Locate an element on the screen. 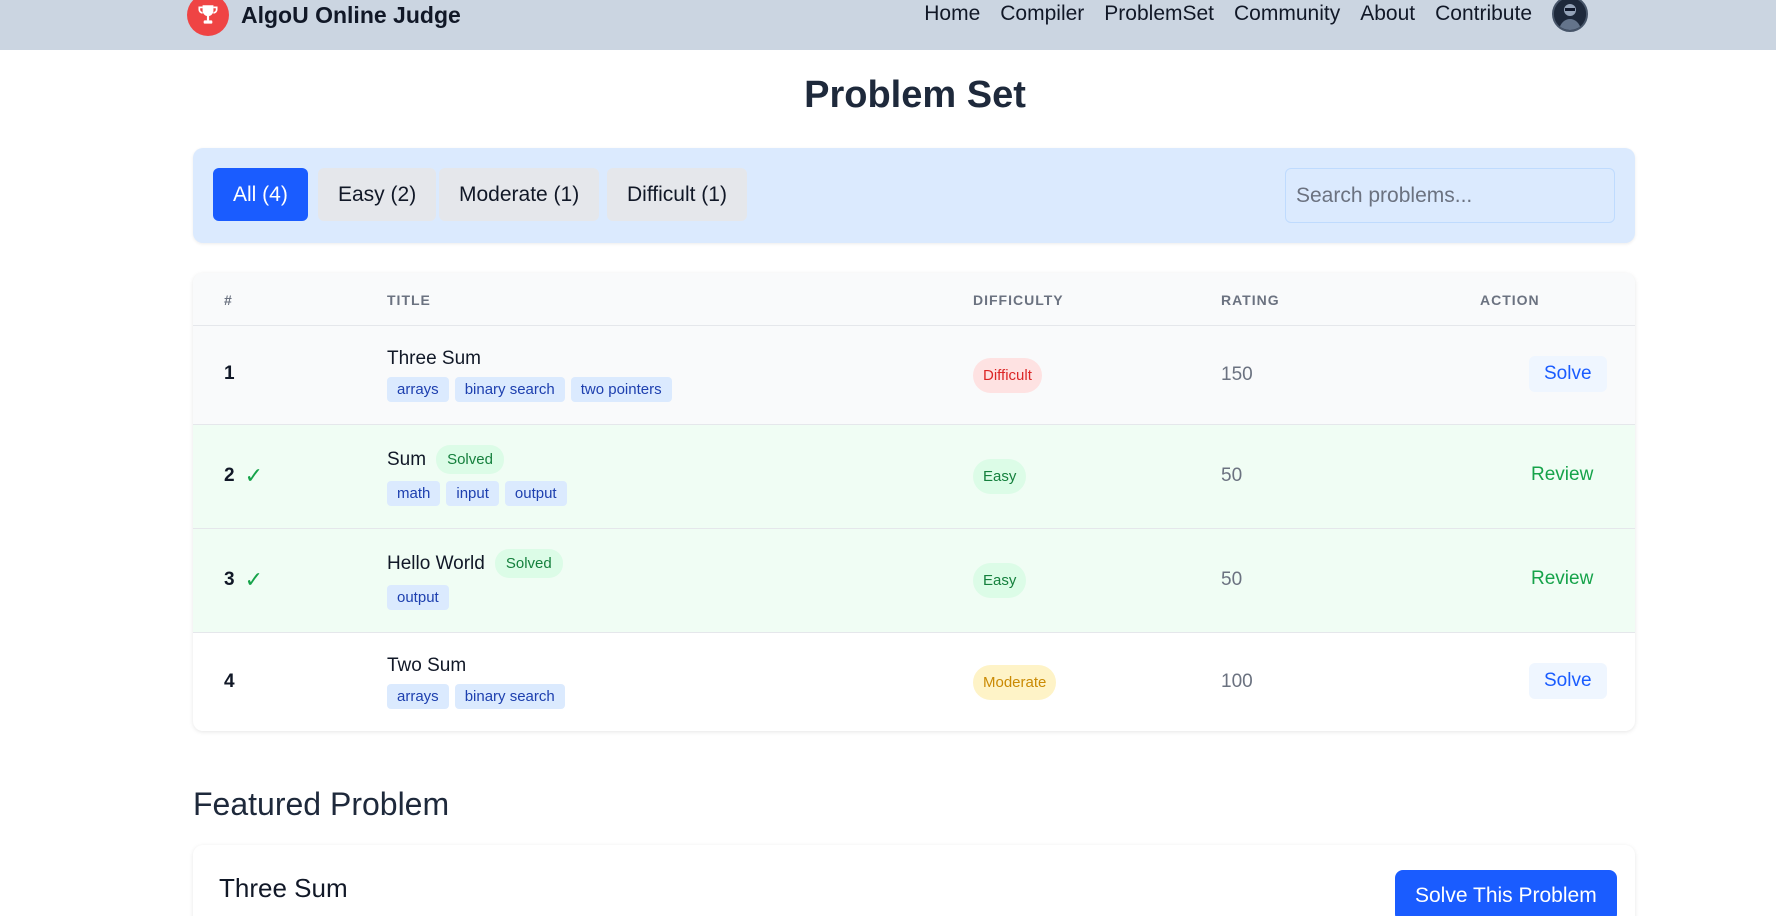 This screenshot has height=916, width=1776. trophy-icon is located at coordinates (208, 18).